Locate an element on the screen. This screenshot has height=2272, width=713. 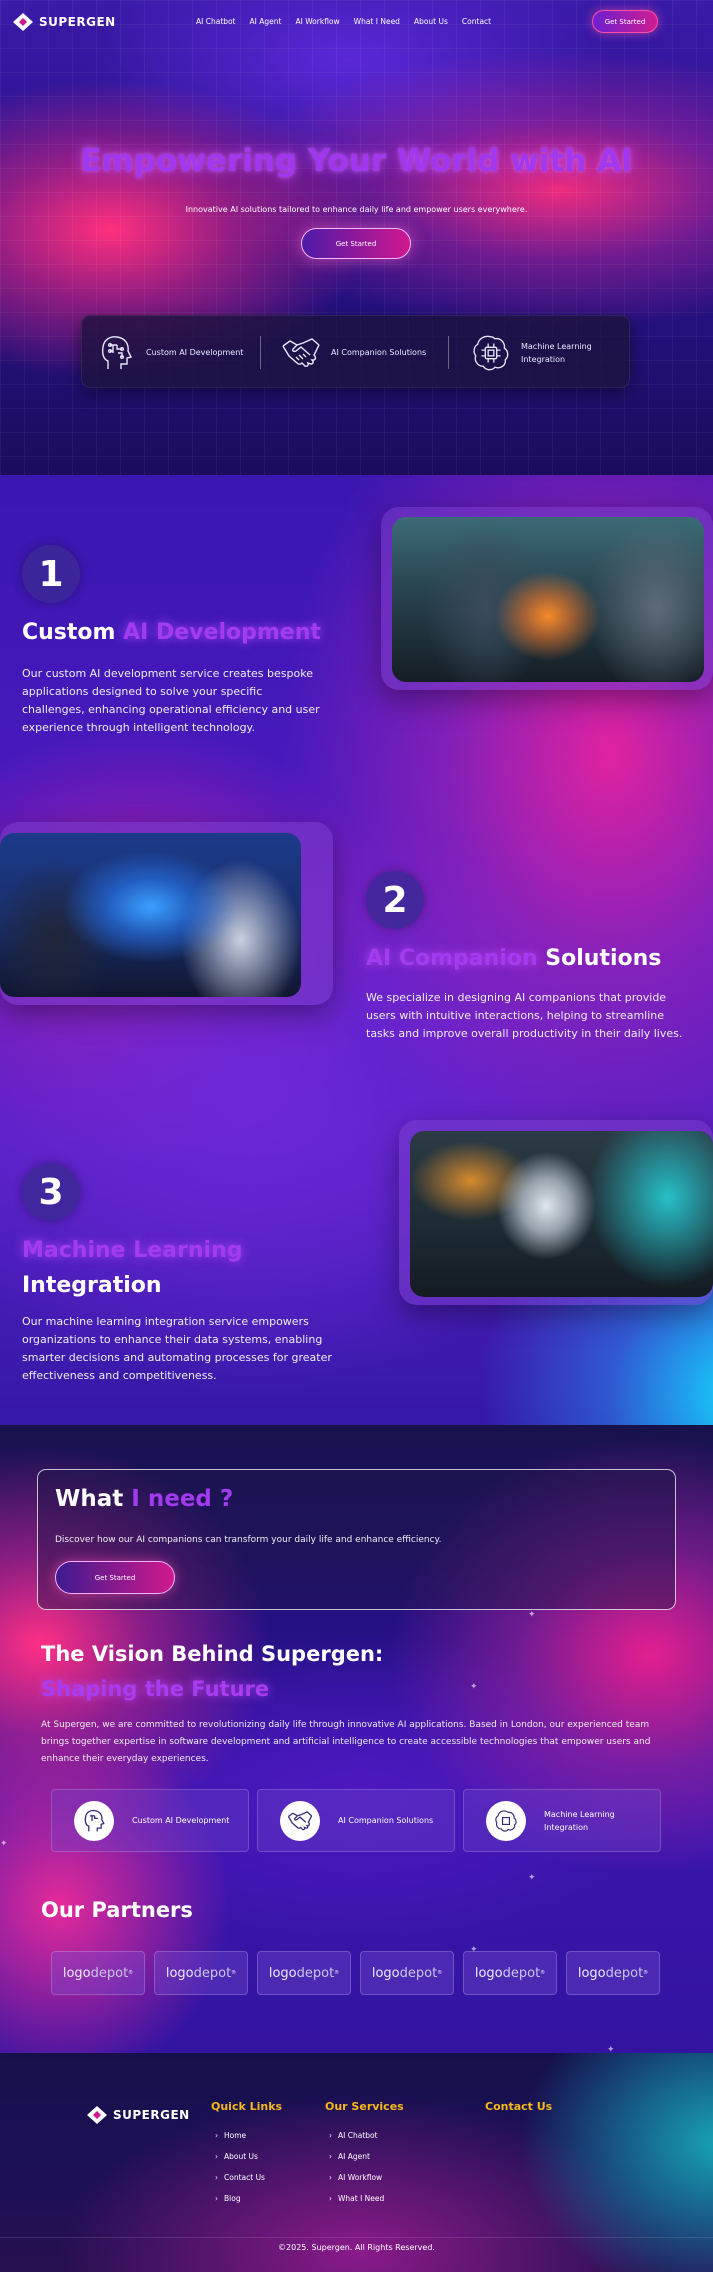
footer-divider is located at coordinates (356, 2237).